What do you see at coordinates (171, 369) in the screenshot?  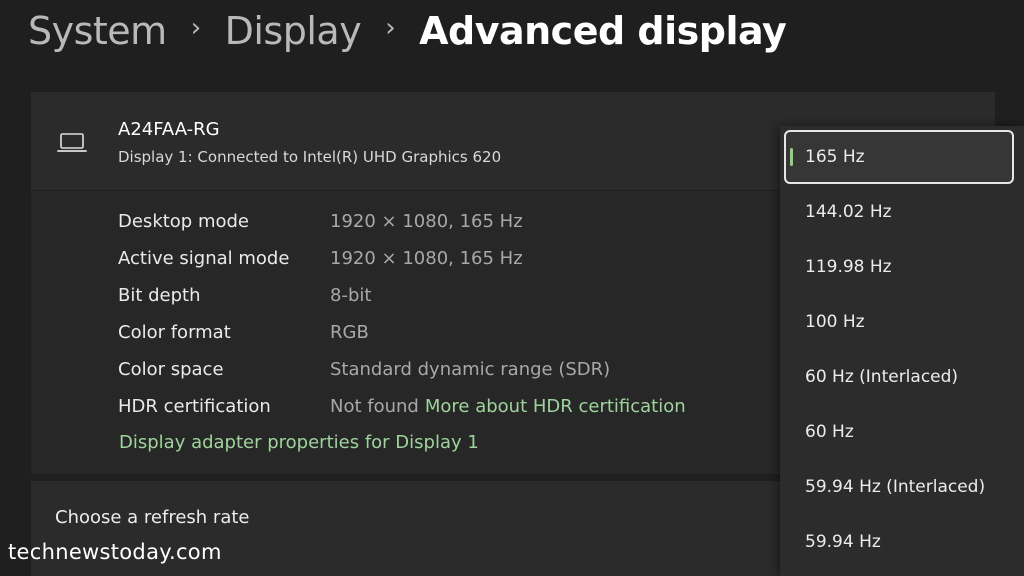 I see `info-label: Color space` at bounding box center [171, 369].